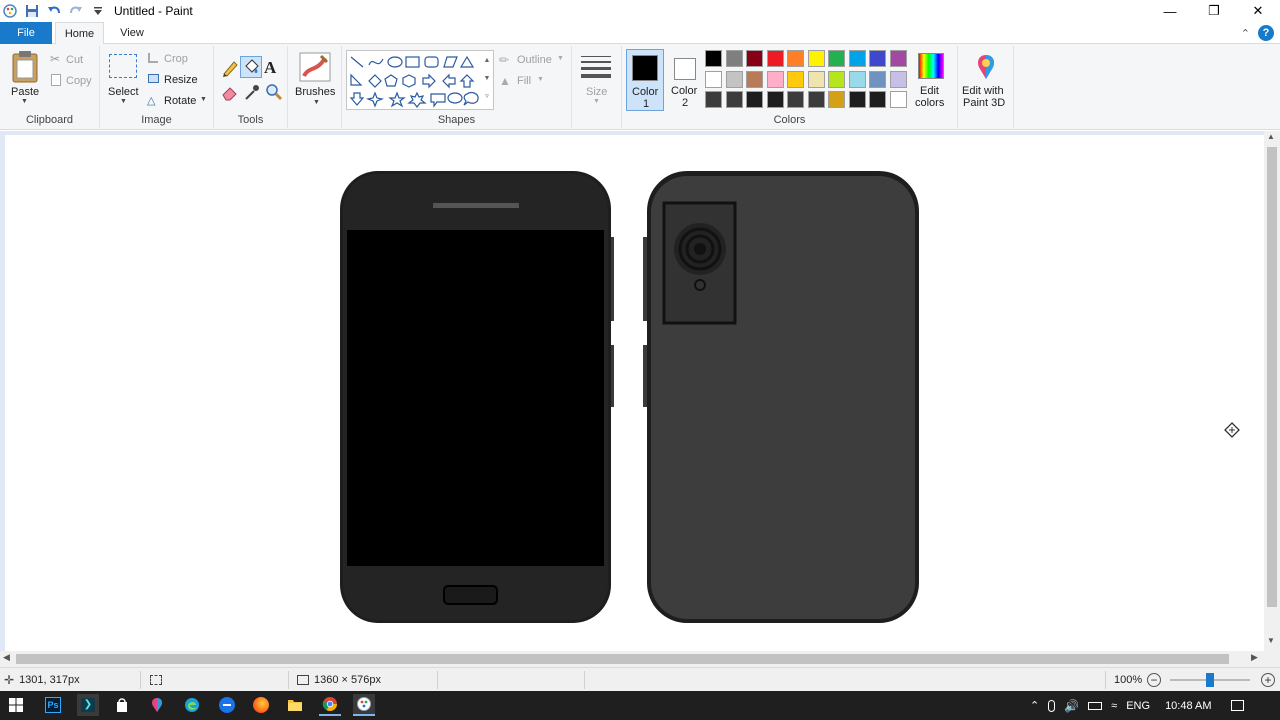 Image resolution: width=1280 pixels, height=720 pixels. I want to click on windows-start-icon, so click(16, 705).